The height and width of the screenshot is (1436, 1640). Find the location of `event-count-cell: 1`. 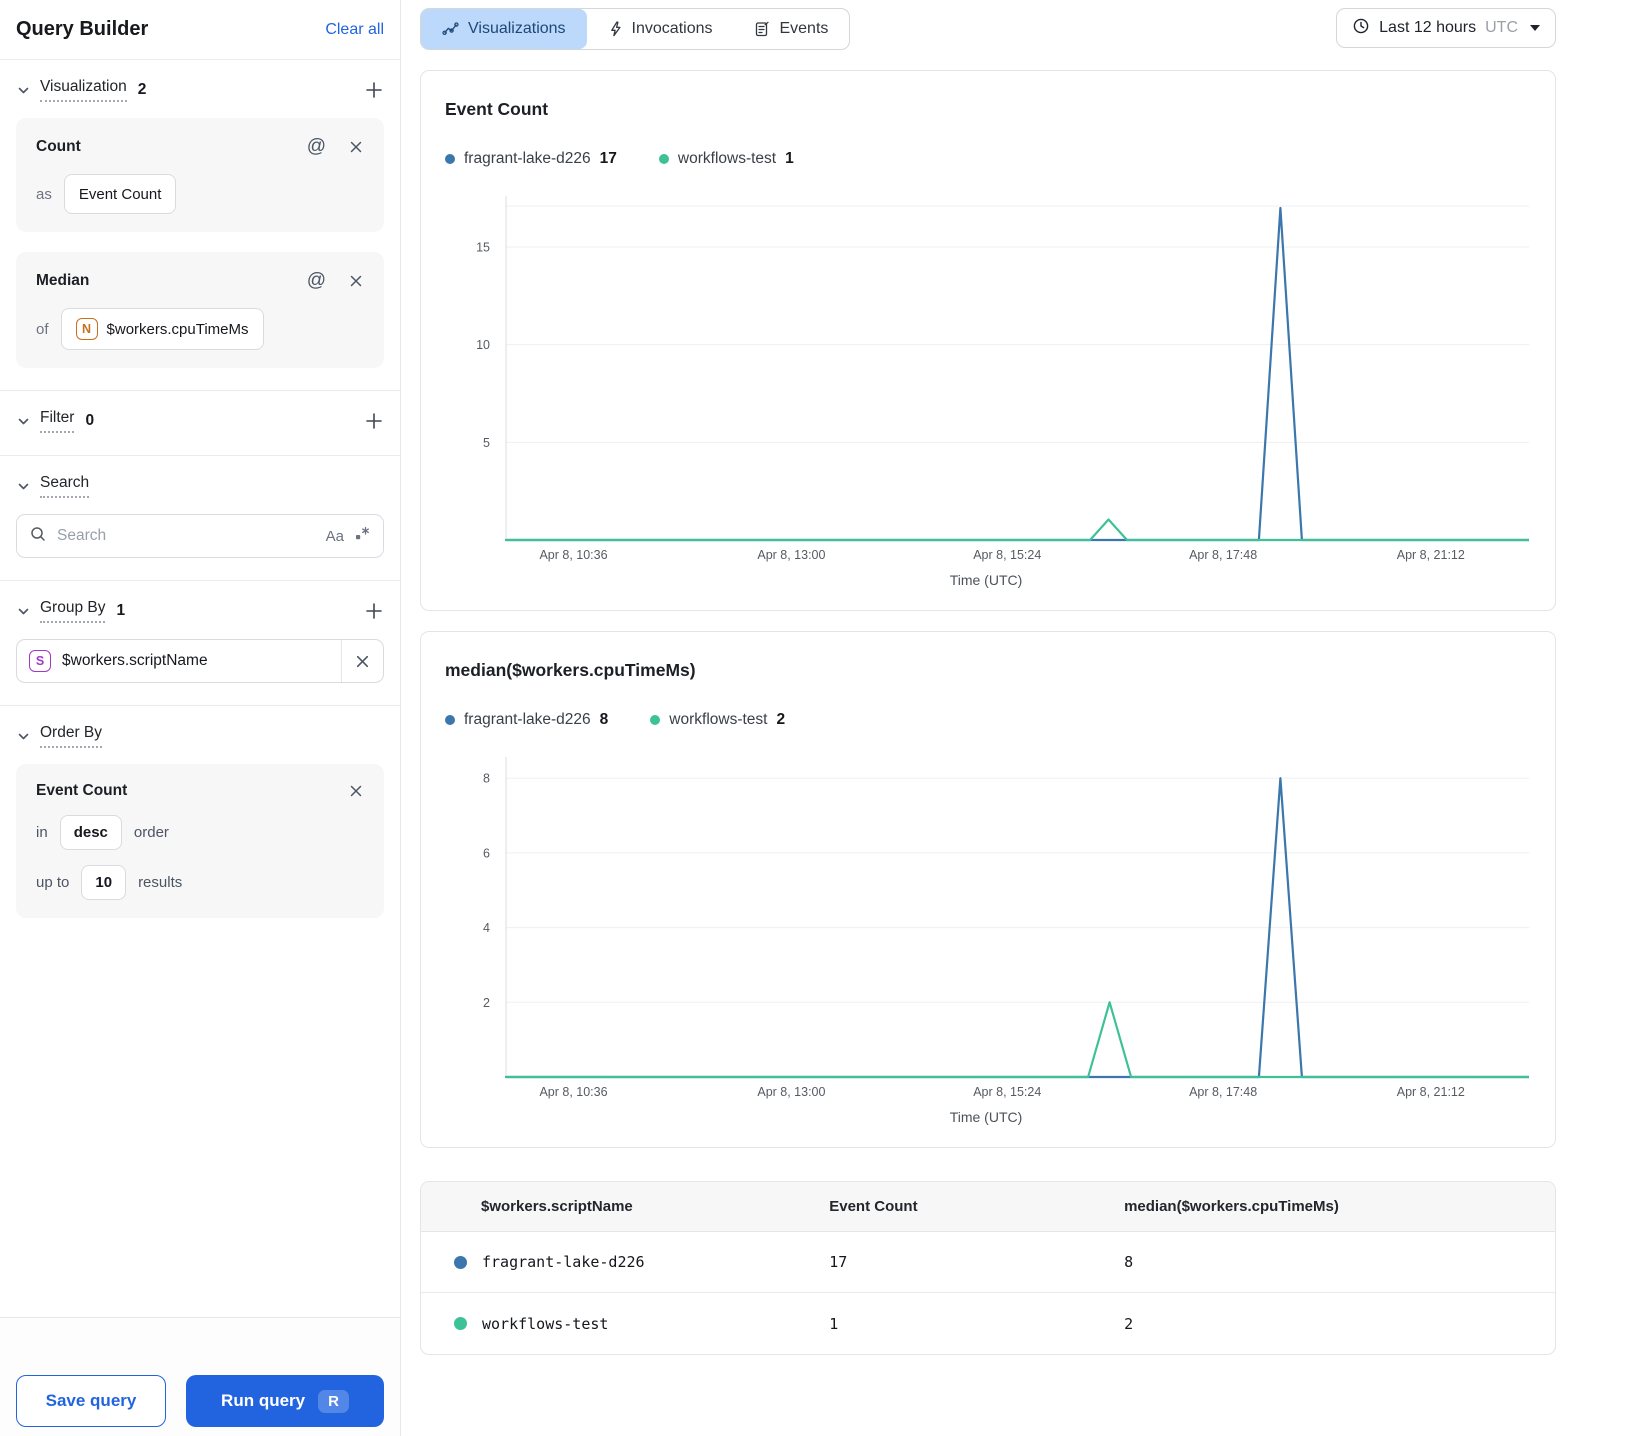

event-count-cell: 1 is located at coordinates (834, 1323).